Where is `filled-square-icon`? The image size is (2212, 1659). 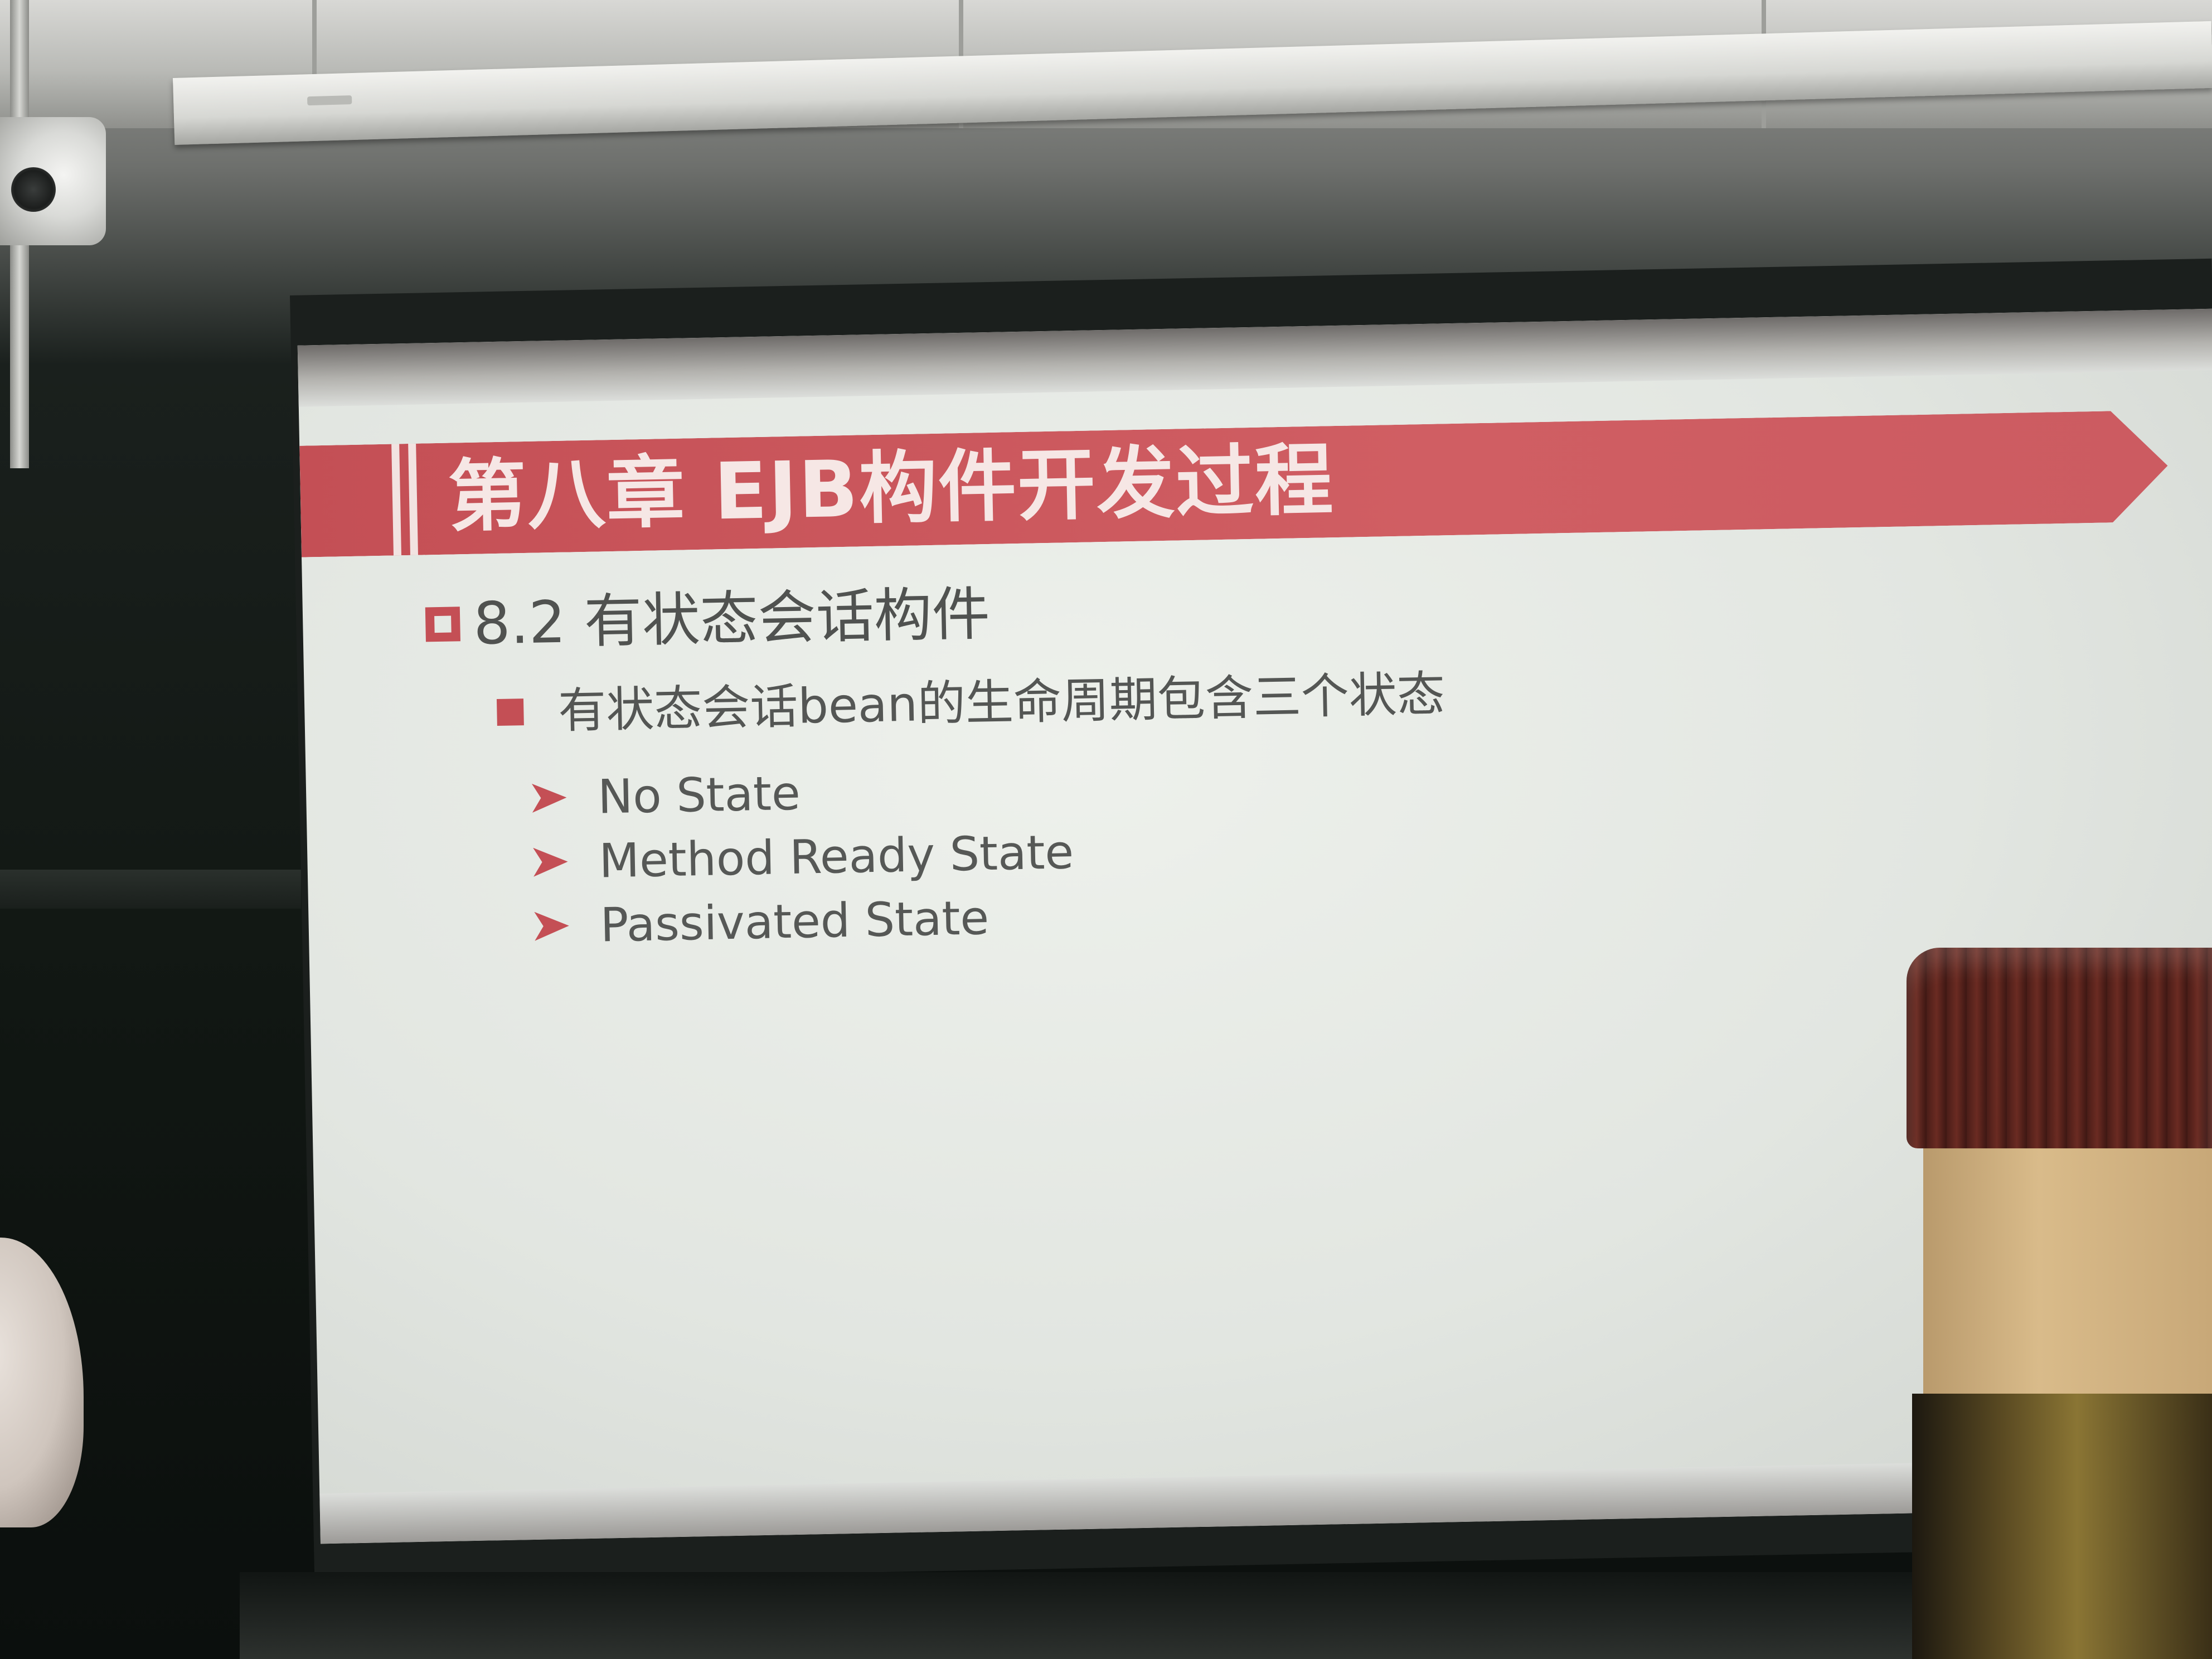
filled-square-icon is located at coordinates (510, 712).